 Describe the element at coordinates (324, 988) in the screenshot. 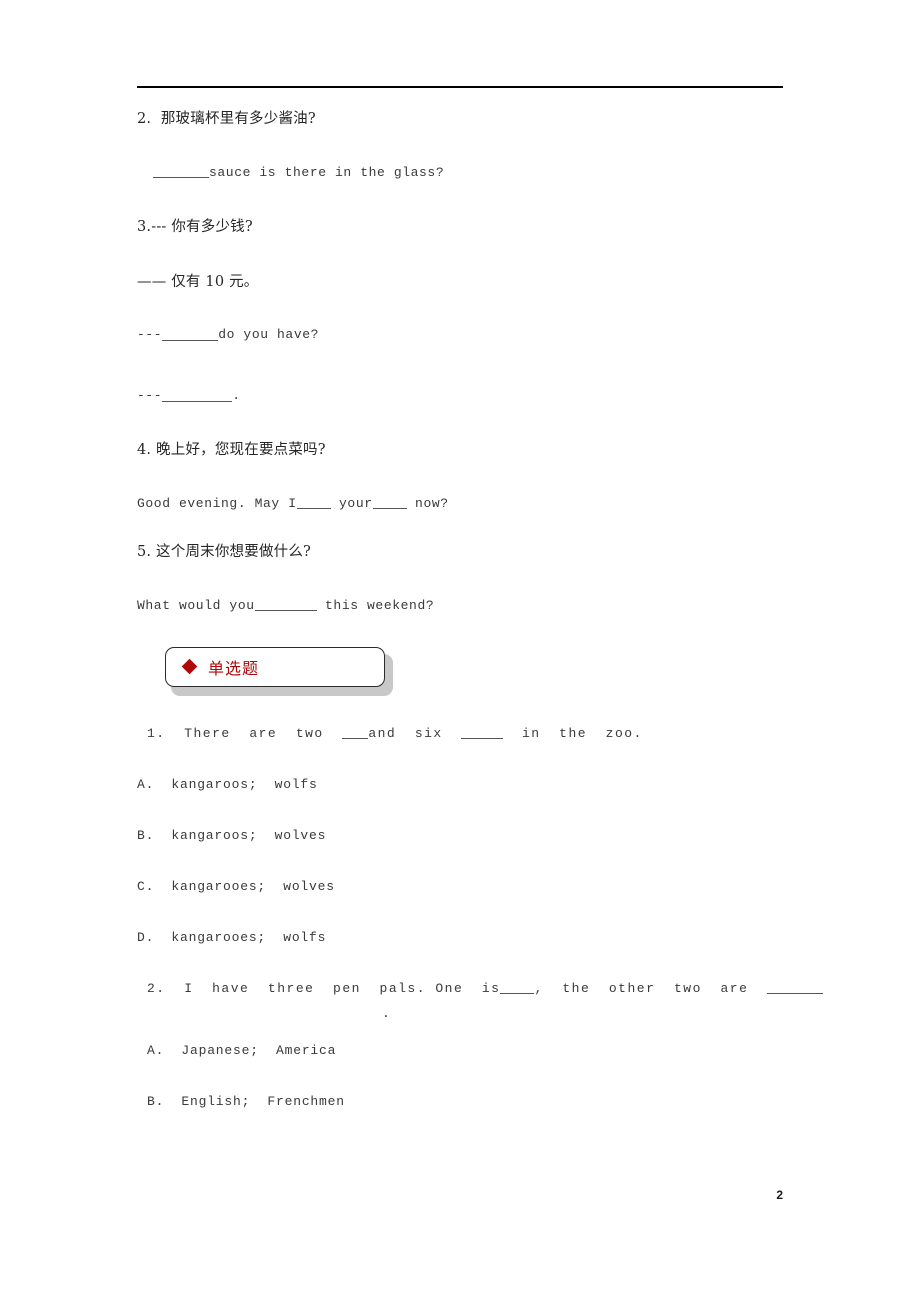

I see `mc-q2-part1: 2. I have three pen pals. One is` at that location.